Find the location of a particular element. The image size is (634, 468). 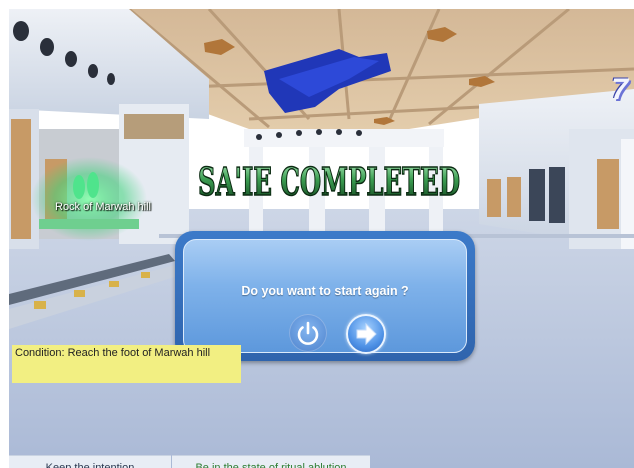

quit-button is located at coordinates (308, 333).